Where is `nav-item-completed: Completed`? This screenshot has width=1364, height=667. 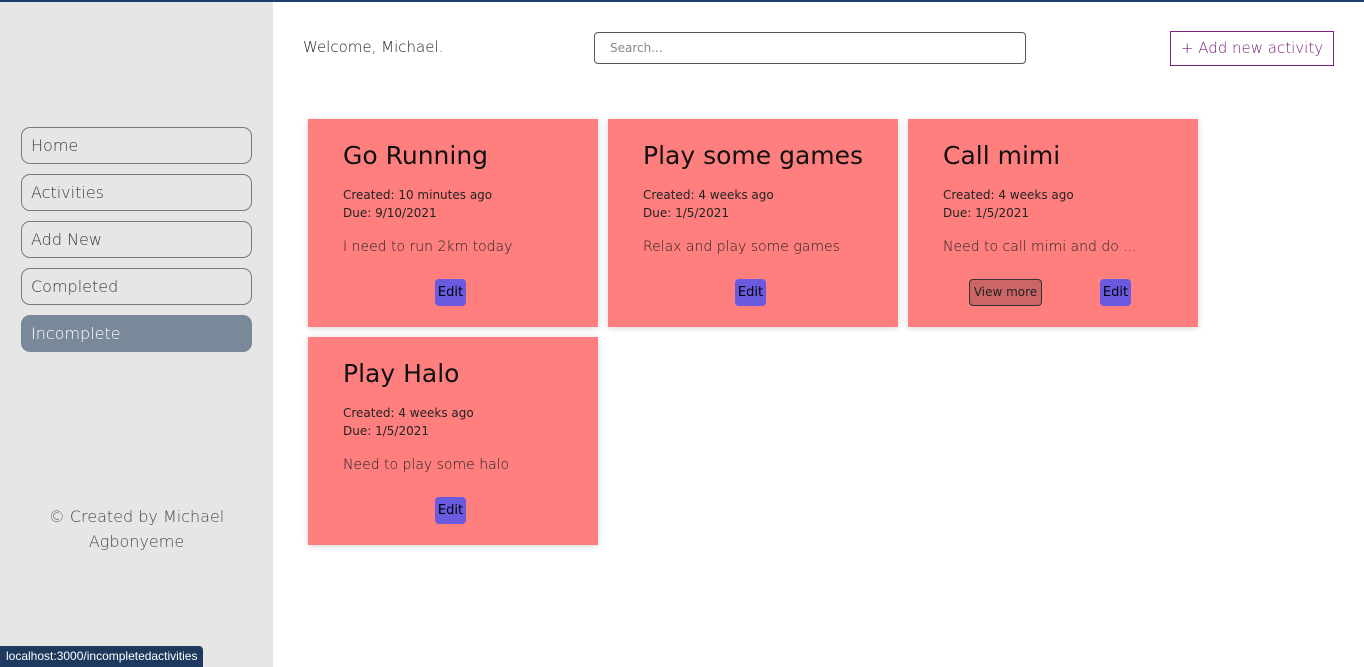 nav-item-completed: Completed is located at coordinates (136, 286).